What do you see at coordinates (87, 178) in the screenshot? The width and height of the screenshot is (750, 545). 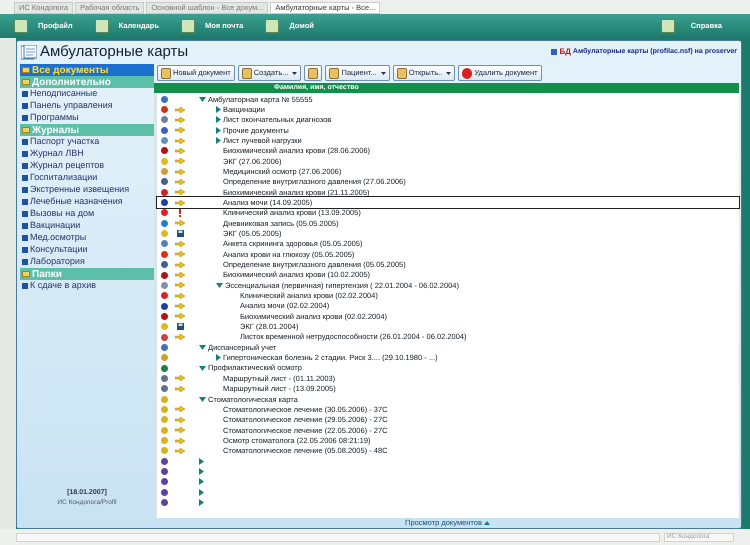 I see `sidebar-item: Госпитализации` at bounding box center [87, 178].